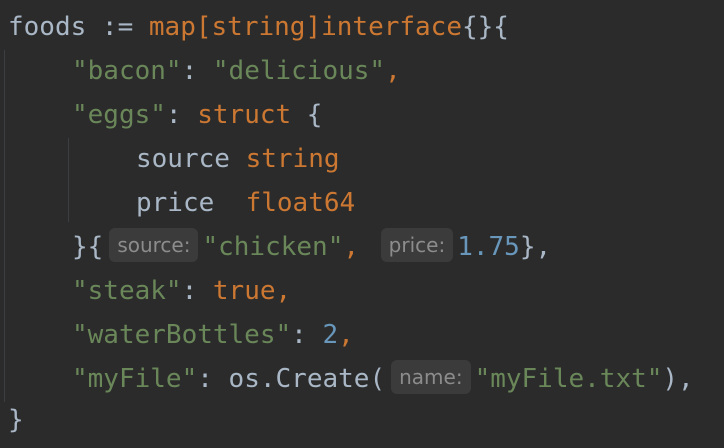  What do you see at coordinates (182, 335) in the screenshot?
I see `map-key: "waterBottles"` at bounding box center [182, 335].